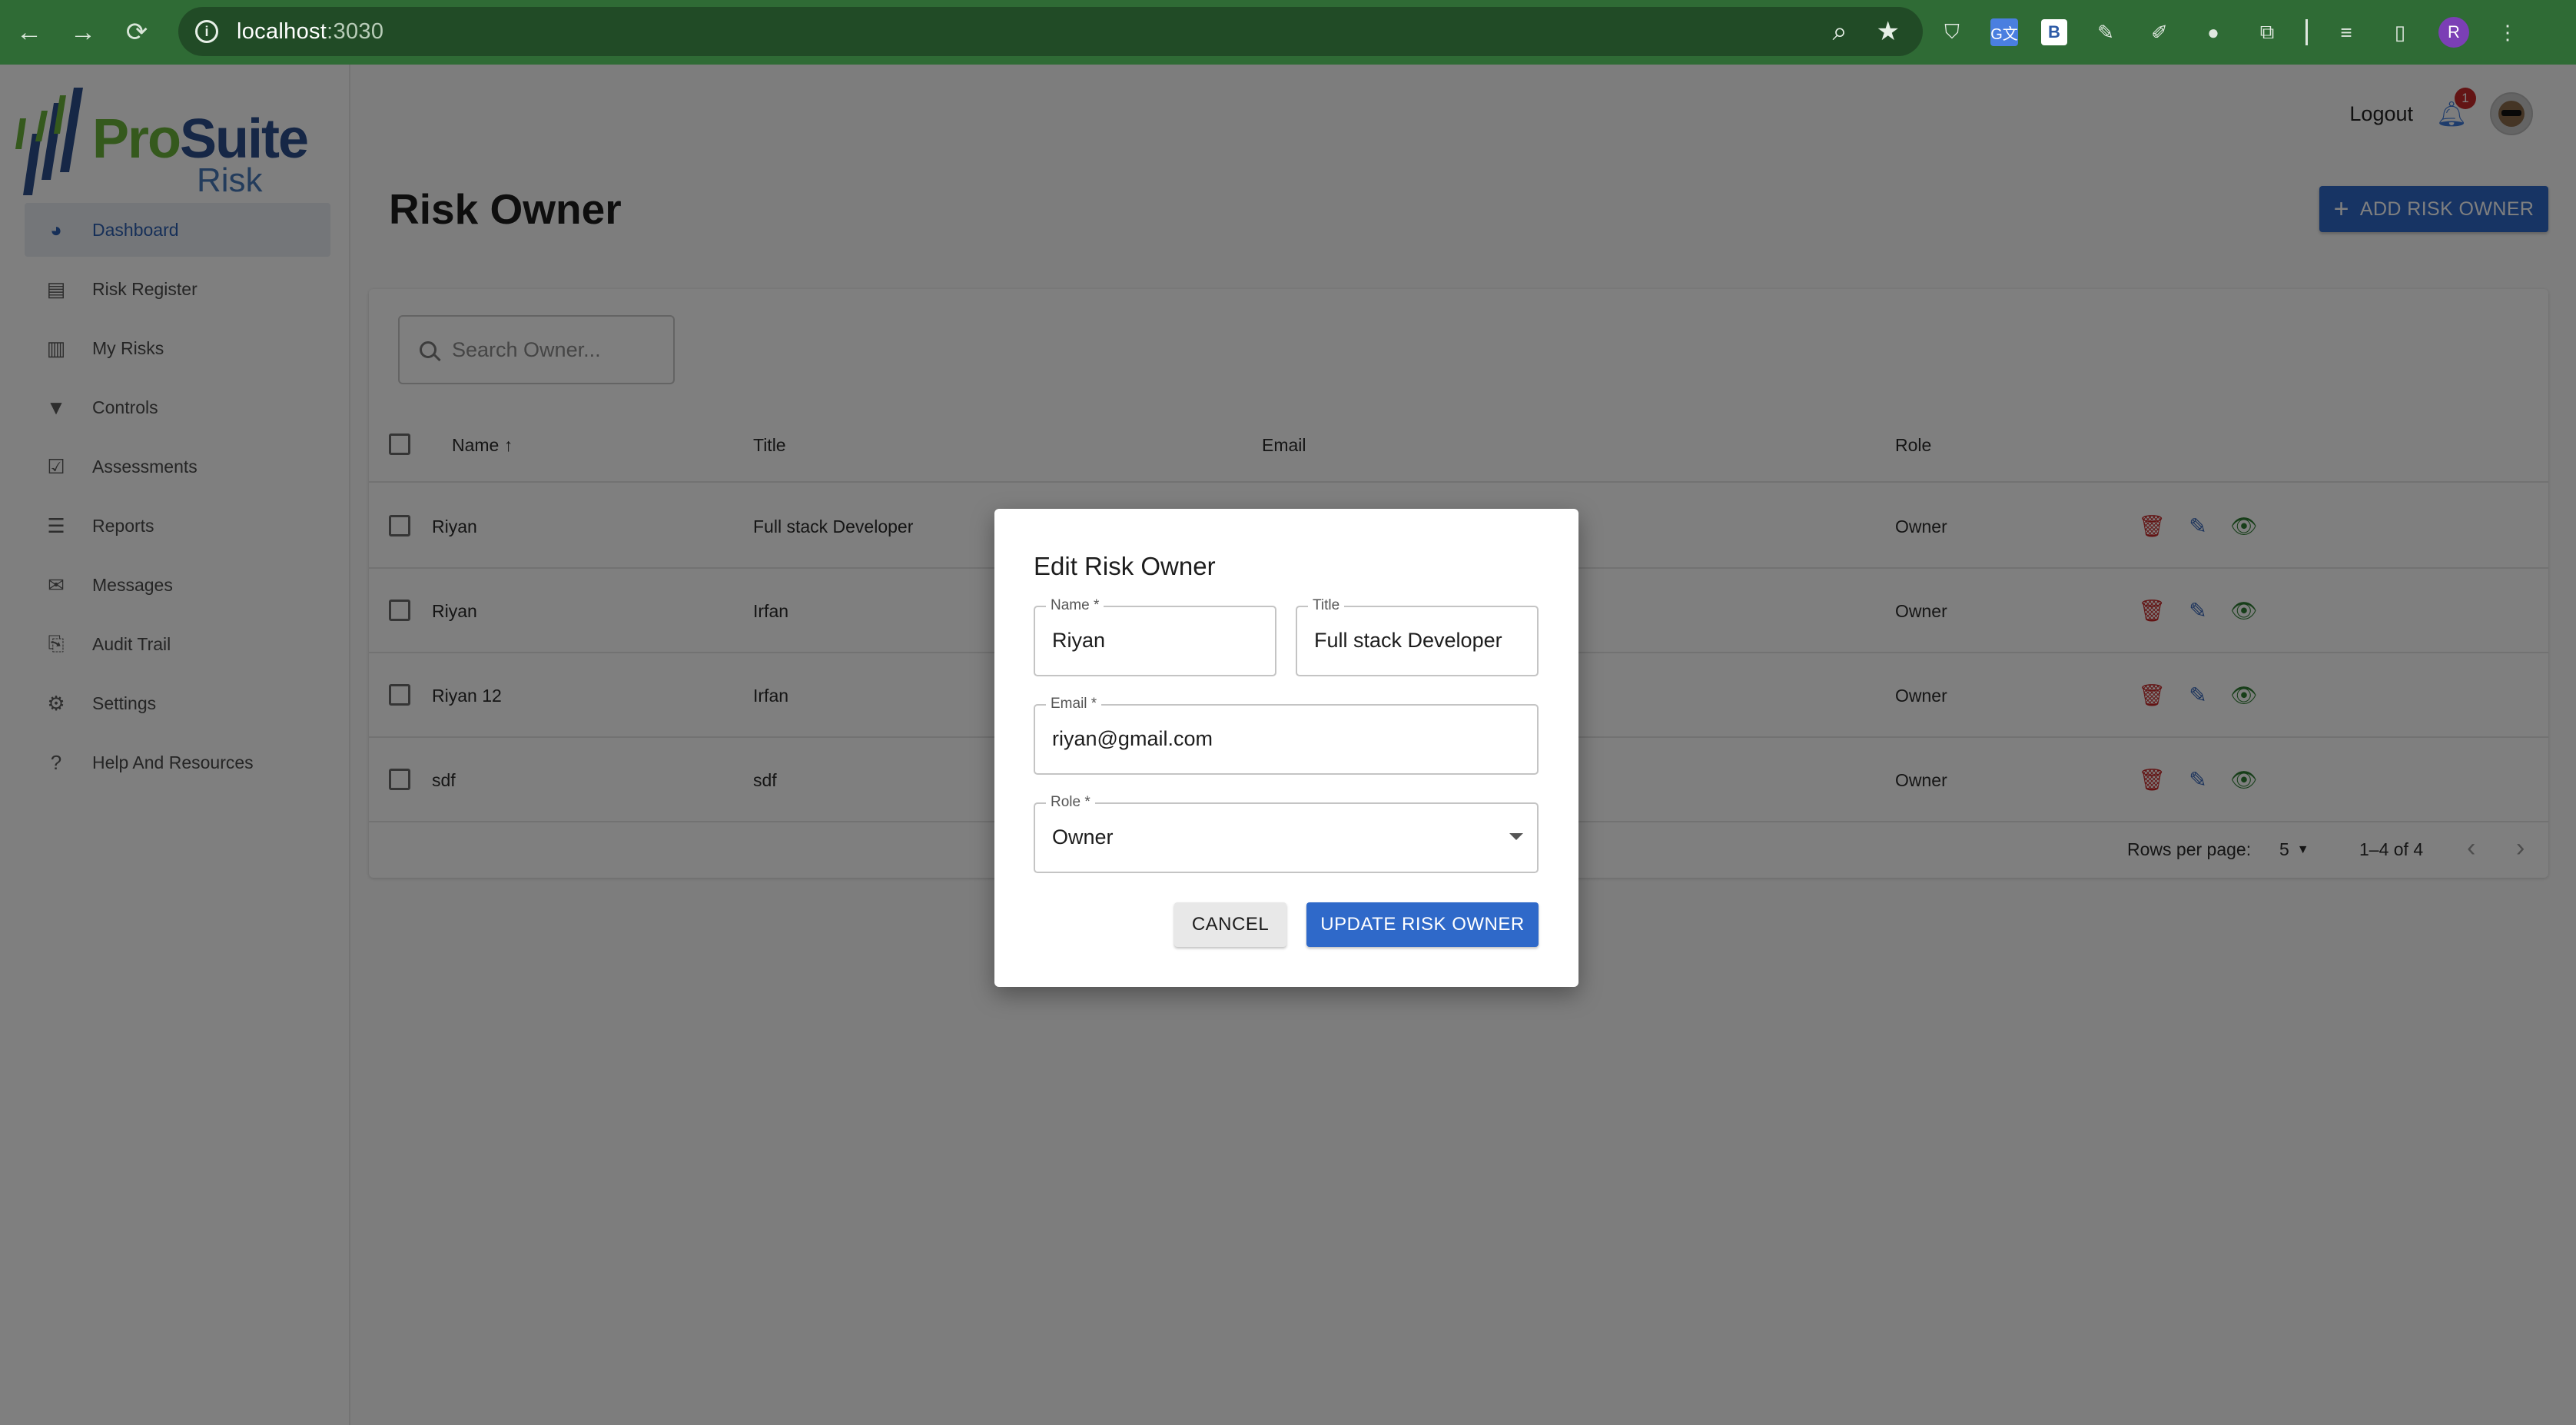 This screenshot has height=1425, width=2576. Describe the element at coordinates (2105, 32) in the screenshot. I see `pencil-extension-icon: ✎` at that location.